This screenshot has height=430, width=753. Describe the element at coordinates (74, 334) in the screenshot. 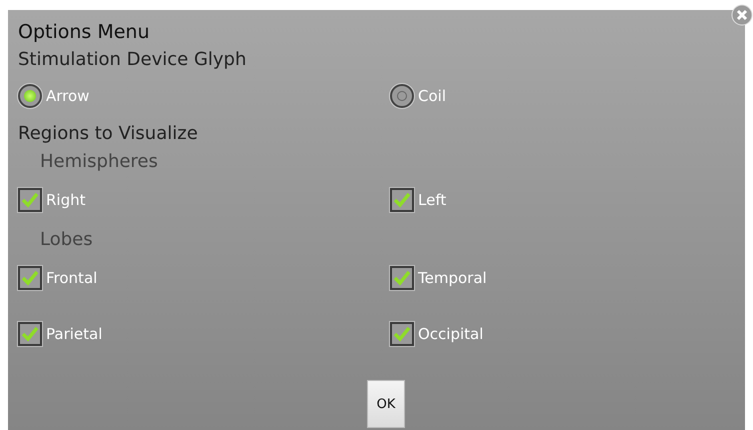

I see `checkbox-label: Parietal` at that location.